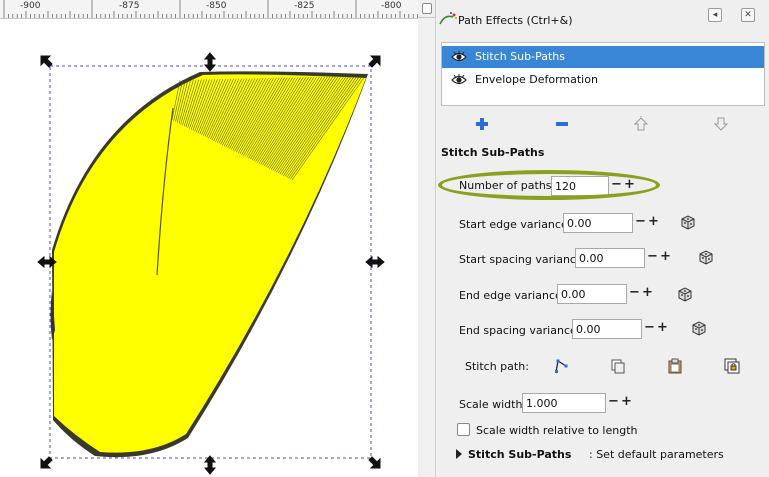 This screenshot has height=477, width=769. I want to click on paste-icon, so click(675, 366).